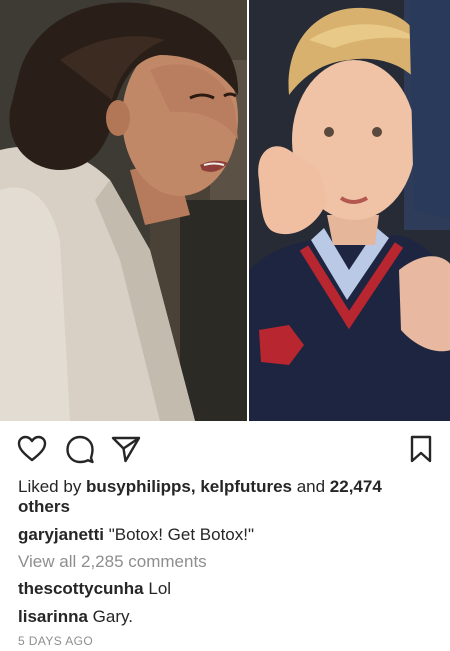 The width and height of the screenshot is (450, 651). I want to click on post-caption: garyjanetti "Botox! Get Botox!", so click(136, 535).